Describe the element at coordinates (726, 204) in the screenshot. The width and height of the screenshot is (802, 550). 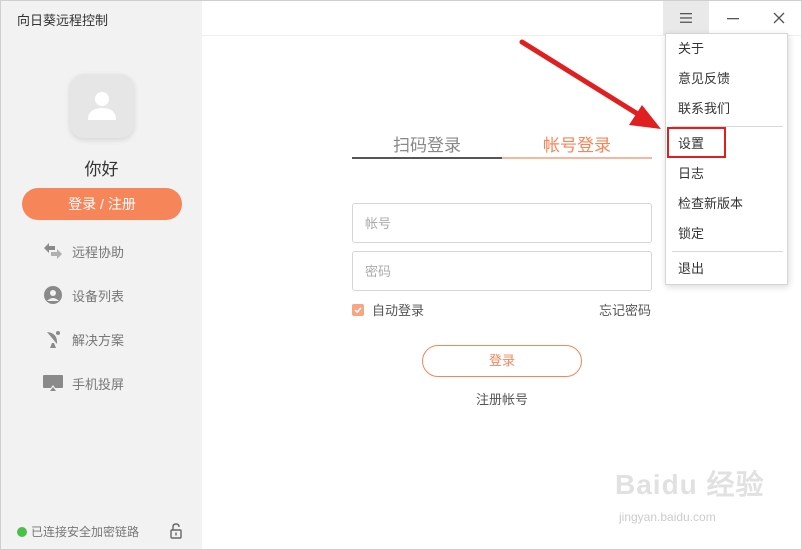
I see `menu-item-check-update: 检查新版本` at that location.